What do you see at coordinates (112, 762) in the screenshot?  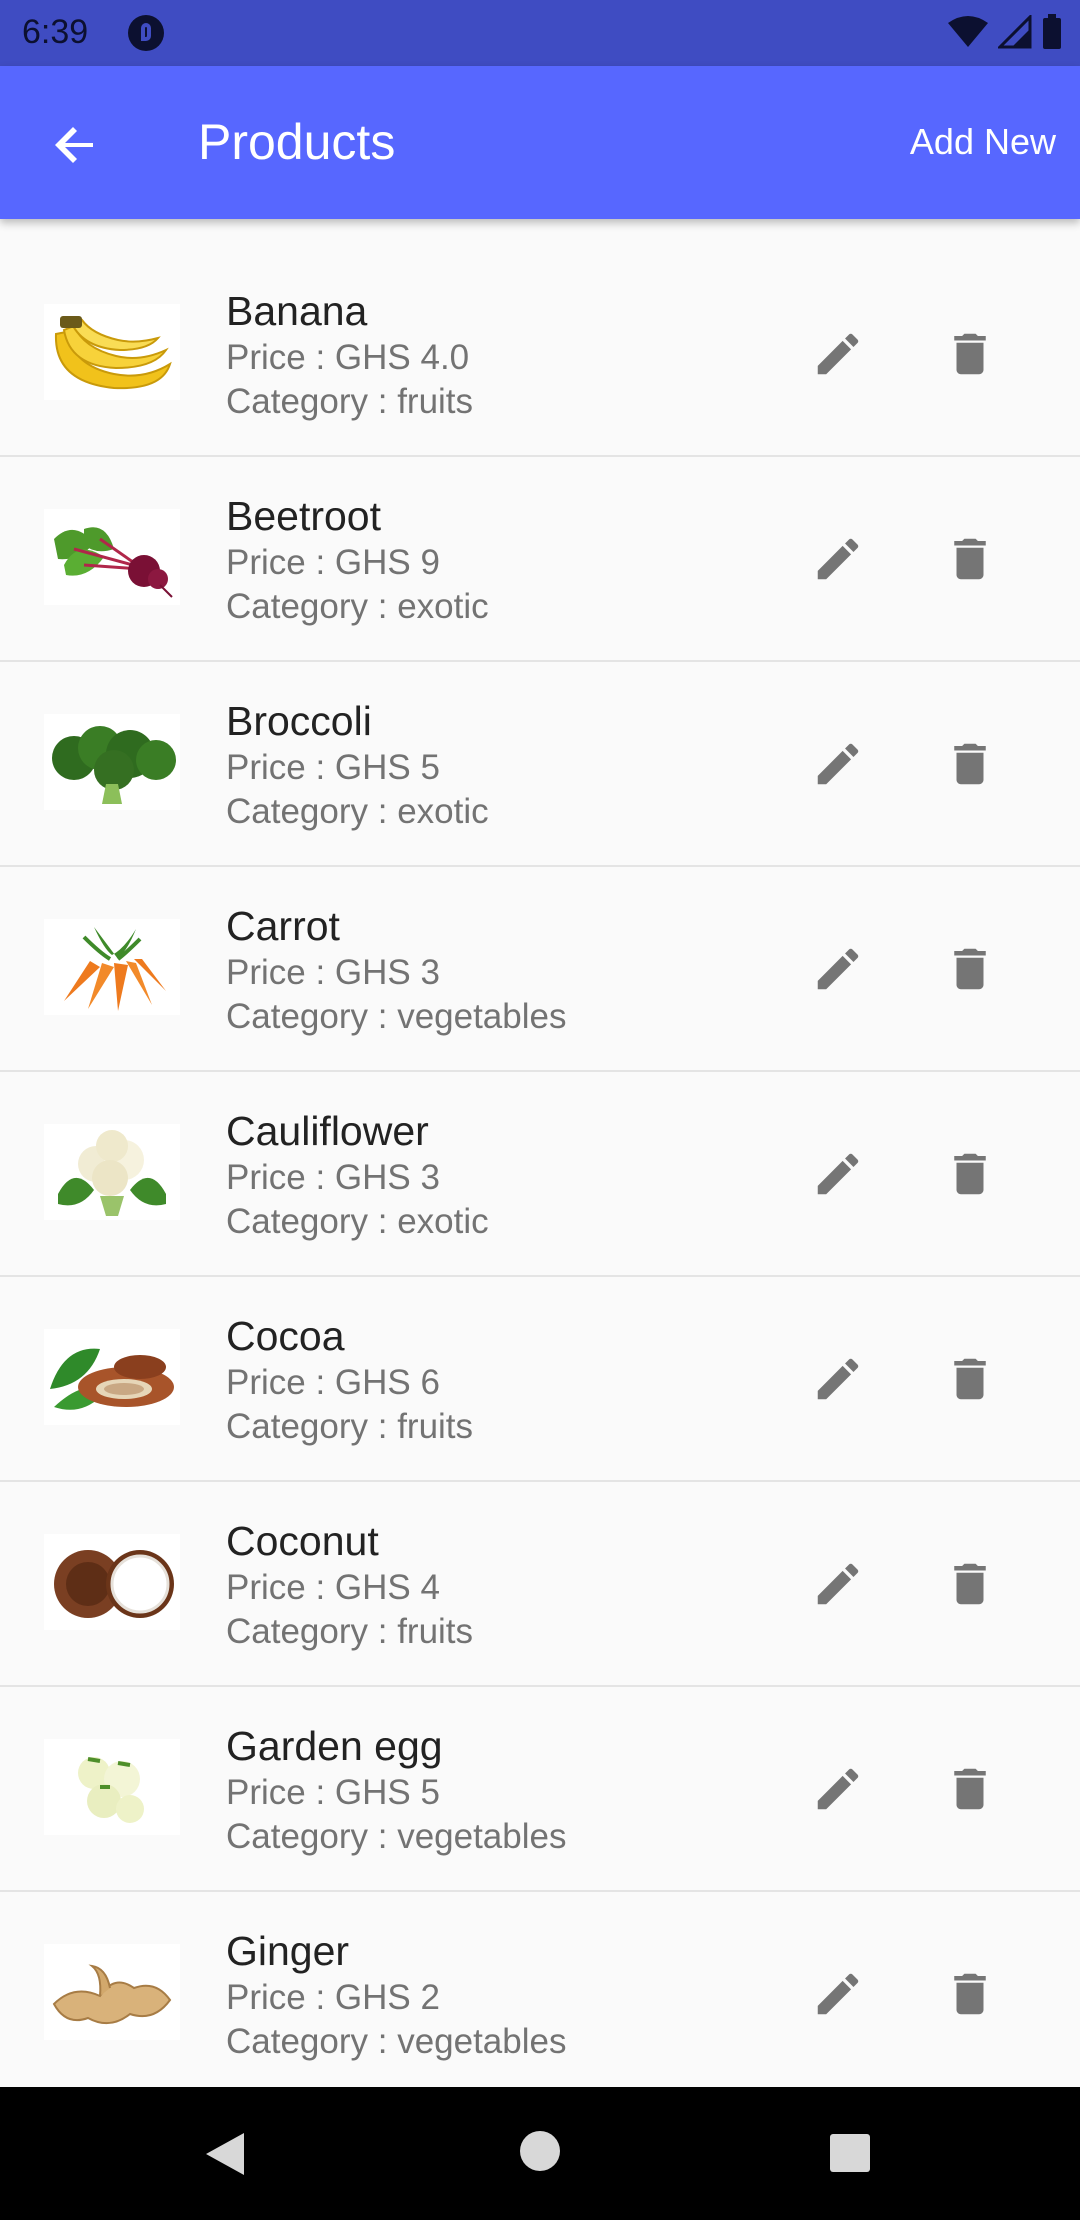 I see `product-image-broccoli` at bounding box center [112, 762].